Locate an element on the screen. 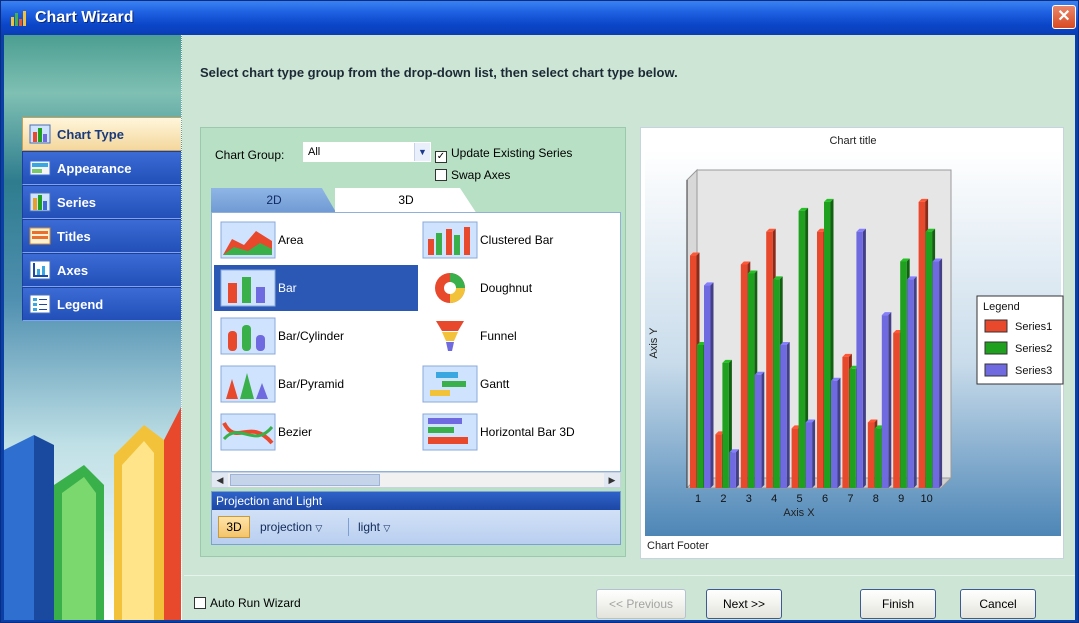 The width and height of the screenshot is (1079, 623). gallery-item-clustered-bar: Clustered Bar is located at coordinates (516, 240).